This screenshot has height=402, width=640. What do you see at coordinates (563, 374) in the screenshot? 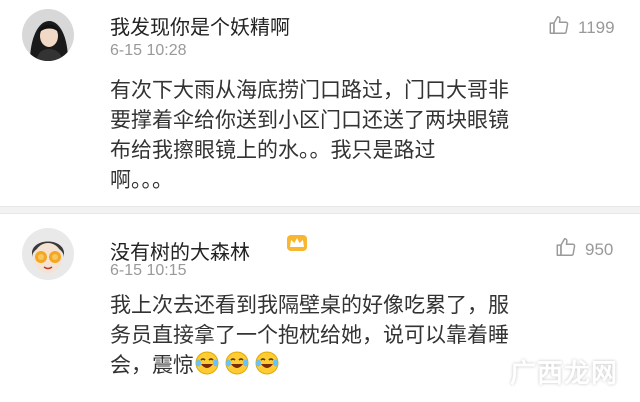
I see `watermark: 广西龙网` at bounding box center [563, 374].